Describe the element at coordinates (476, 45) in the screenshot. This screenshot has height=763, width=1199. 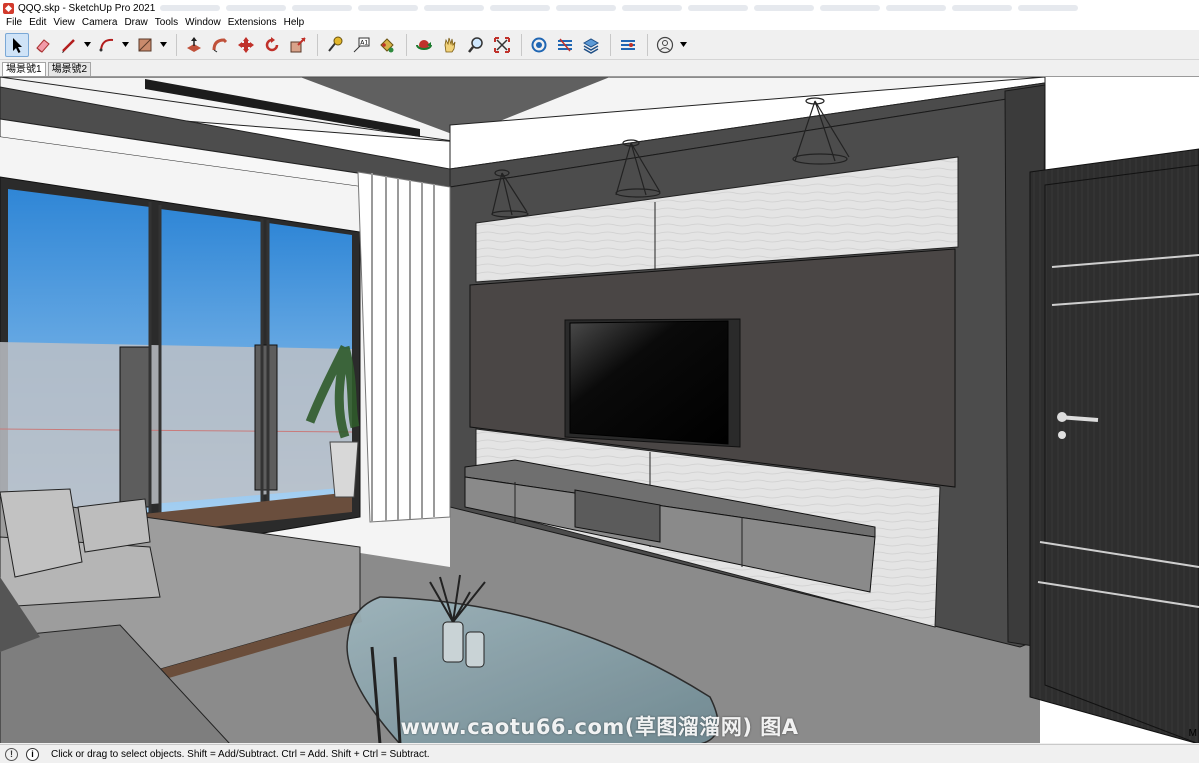
I see `zoom-icon` at that location.